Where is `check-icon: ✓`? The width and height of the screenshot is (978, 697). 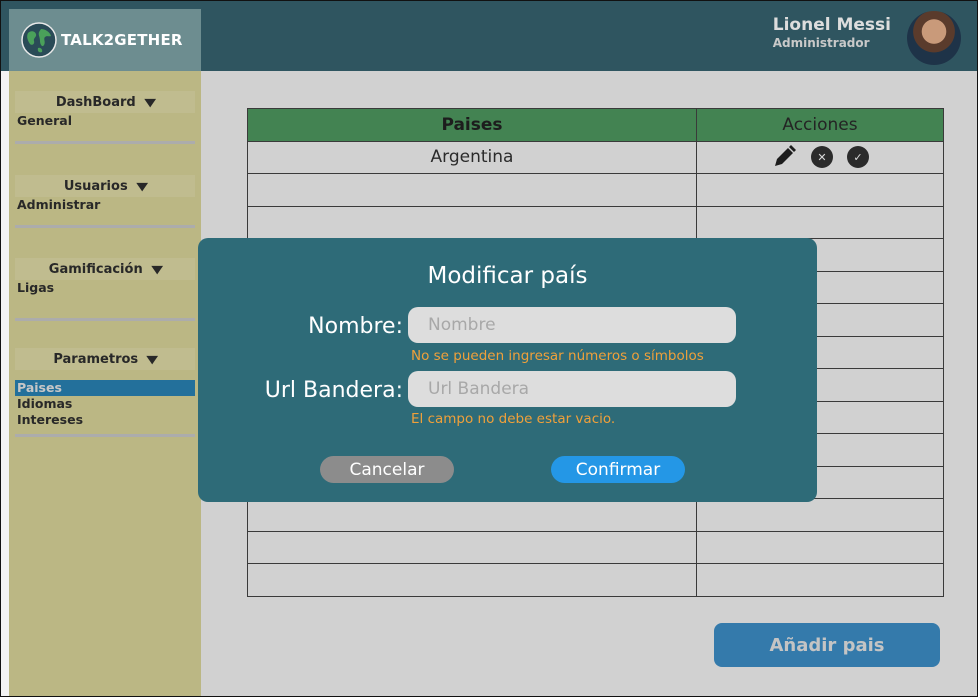
check-icon: ✓ is located at coordinates (858, 157).